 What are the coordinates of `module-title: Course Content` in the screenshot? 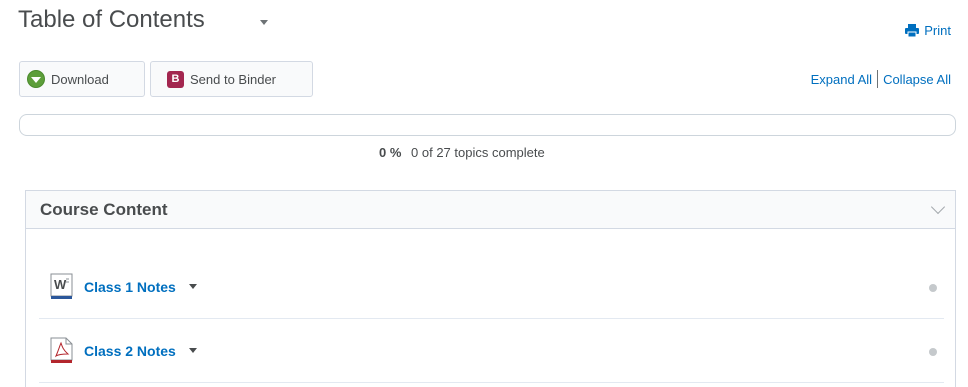 It's located at (104, 209).